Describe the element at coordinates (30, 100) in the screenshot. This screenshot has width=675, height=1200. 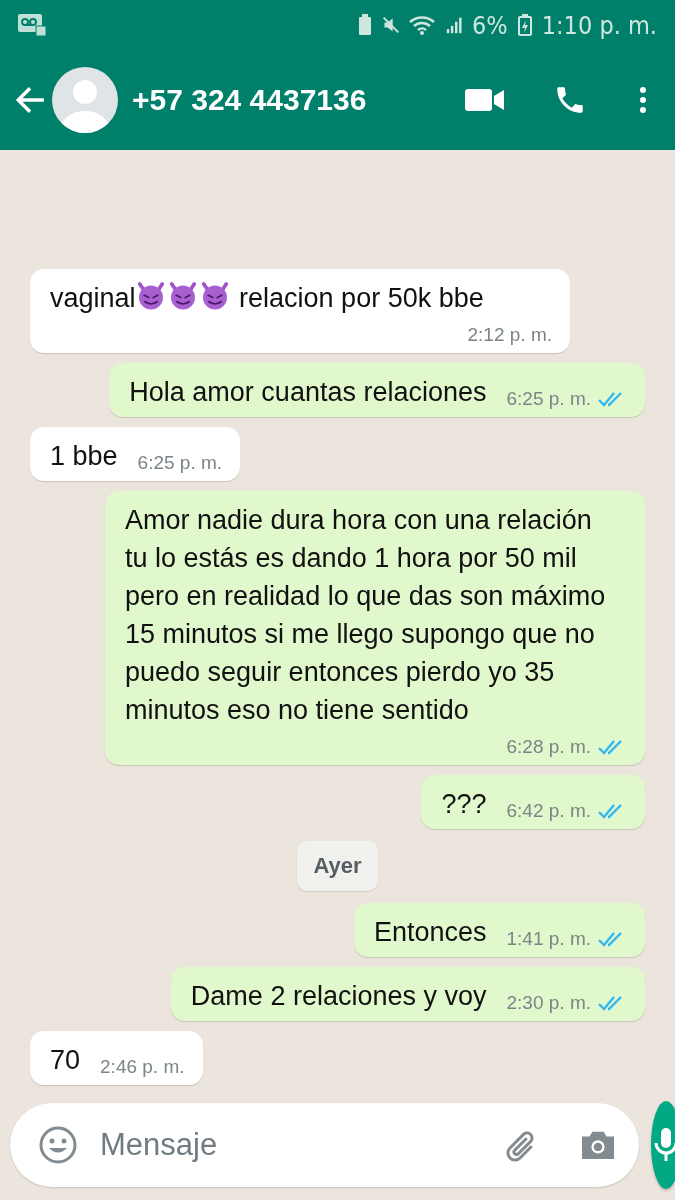
I see `back-arrow-icon` at that location.